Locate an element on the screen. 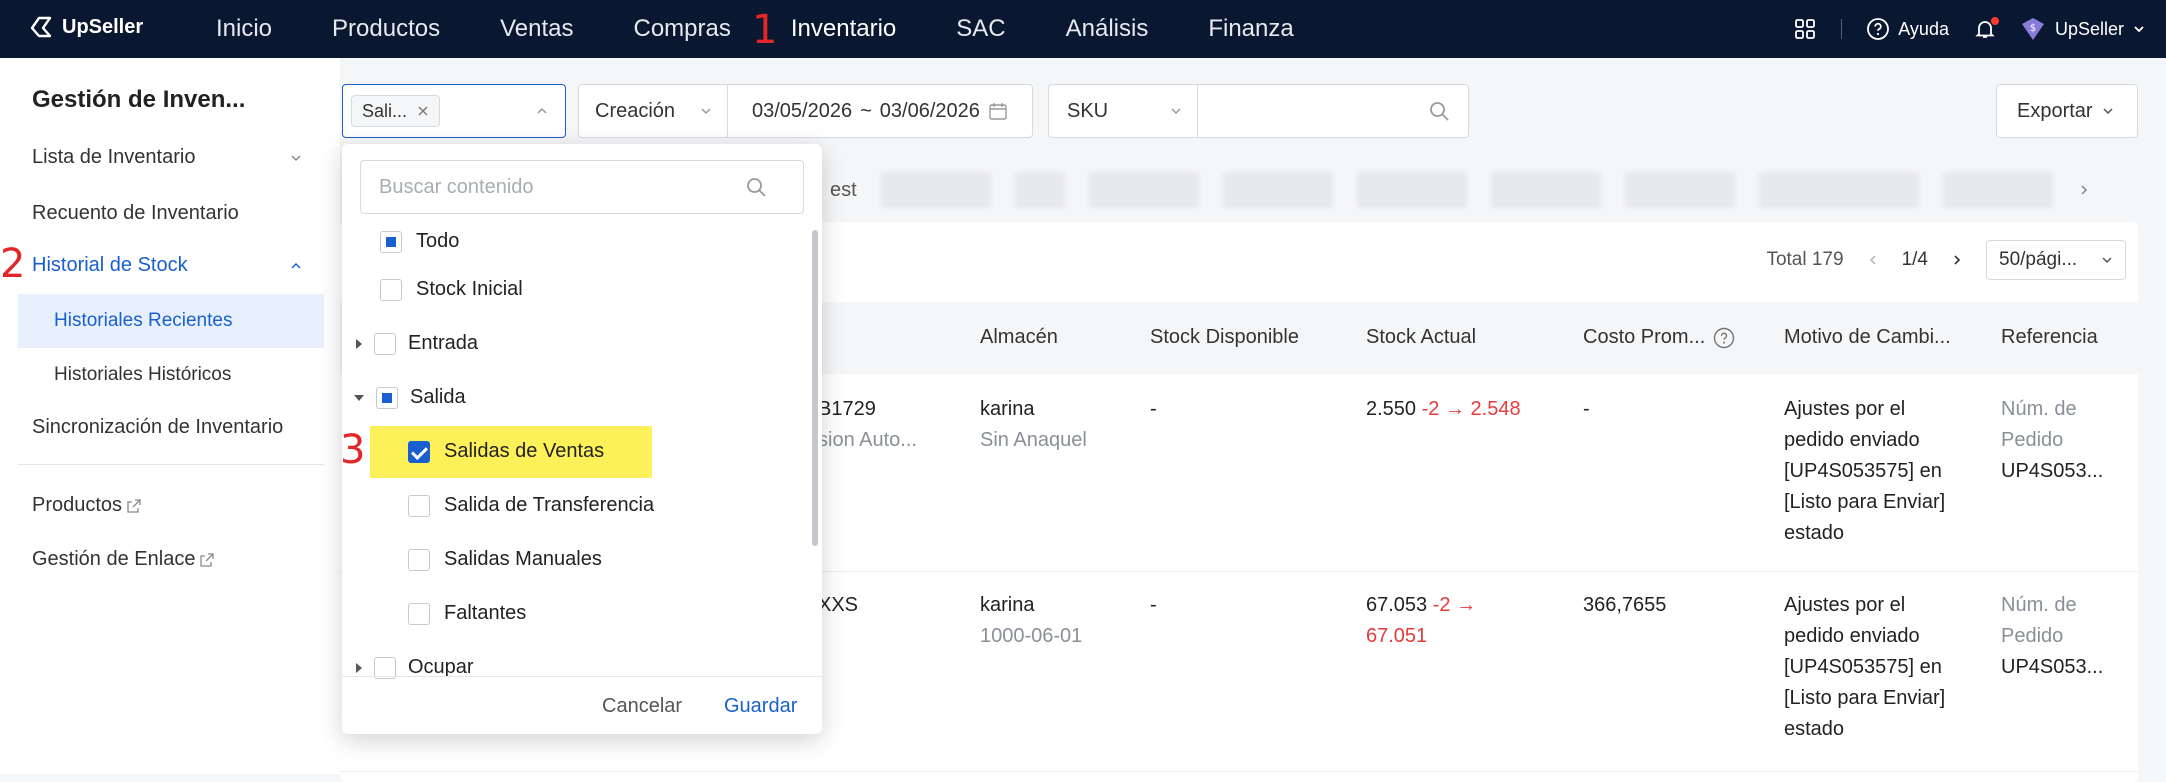 Image resolution: width=2166 pixels, height=782 pixels. close-icon is located at coordinates (423, 111).